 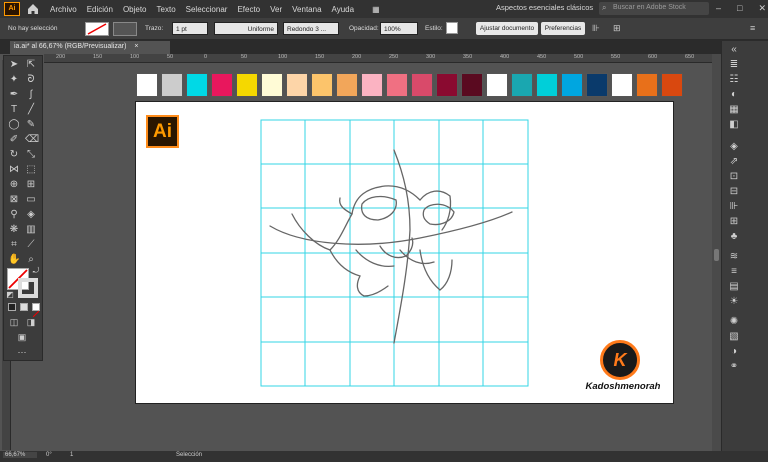 What do you see at coordinates (31, 170) in the screenshot?
I see `free-transform-tool-icon: ⬚` at bounding box center [31, 170].